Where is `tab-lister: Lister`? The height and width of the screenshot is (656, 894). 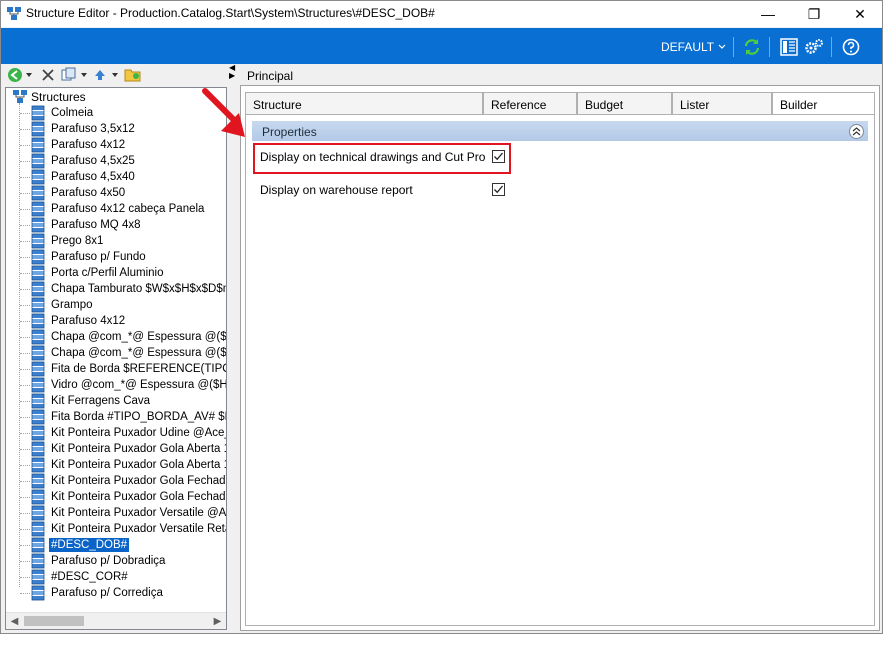
tab-lister: Lister is located at coordinates (722, 103).